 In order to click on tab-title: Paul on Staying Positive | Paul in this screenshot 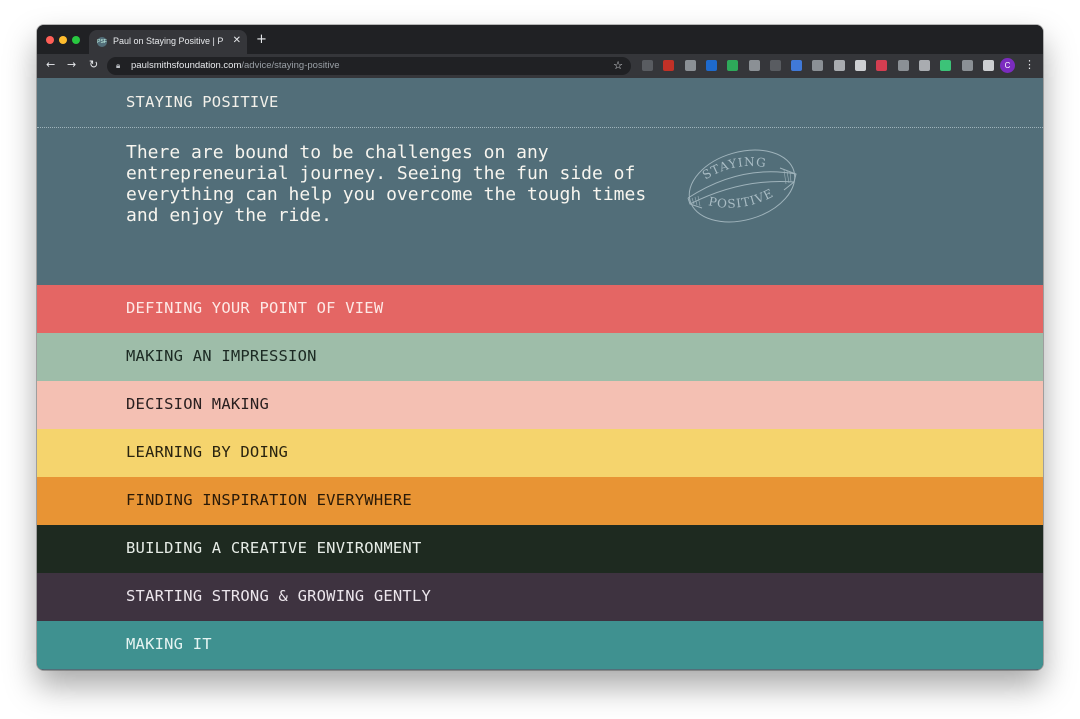, I will do `click(168, 41)`.